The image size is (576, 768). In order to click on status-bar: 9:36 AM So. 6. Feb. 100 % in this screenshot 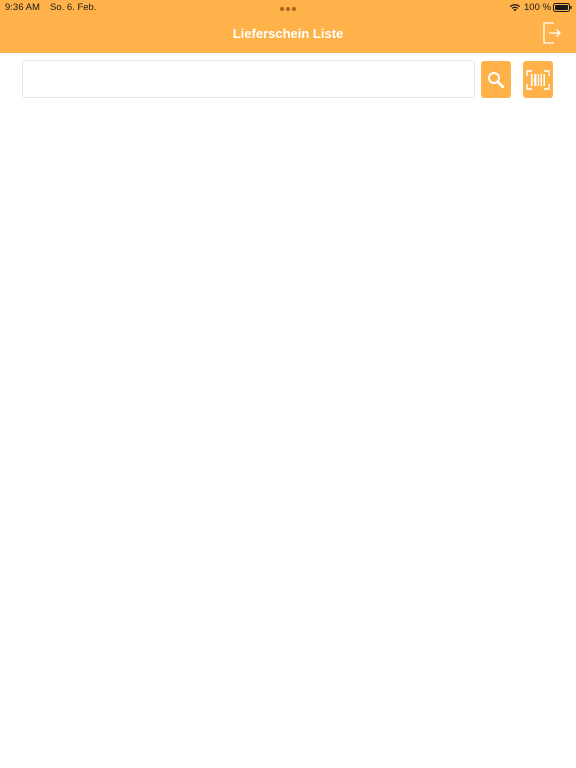, I will do `click(288, 8)`.